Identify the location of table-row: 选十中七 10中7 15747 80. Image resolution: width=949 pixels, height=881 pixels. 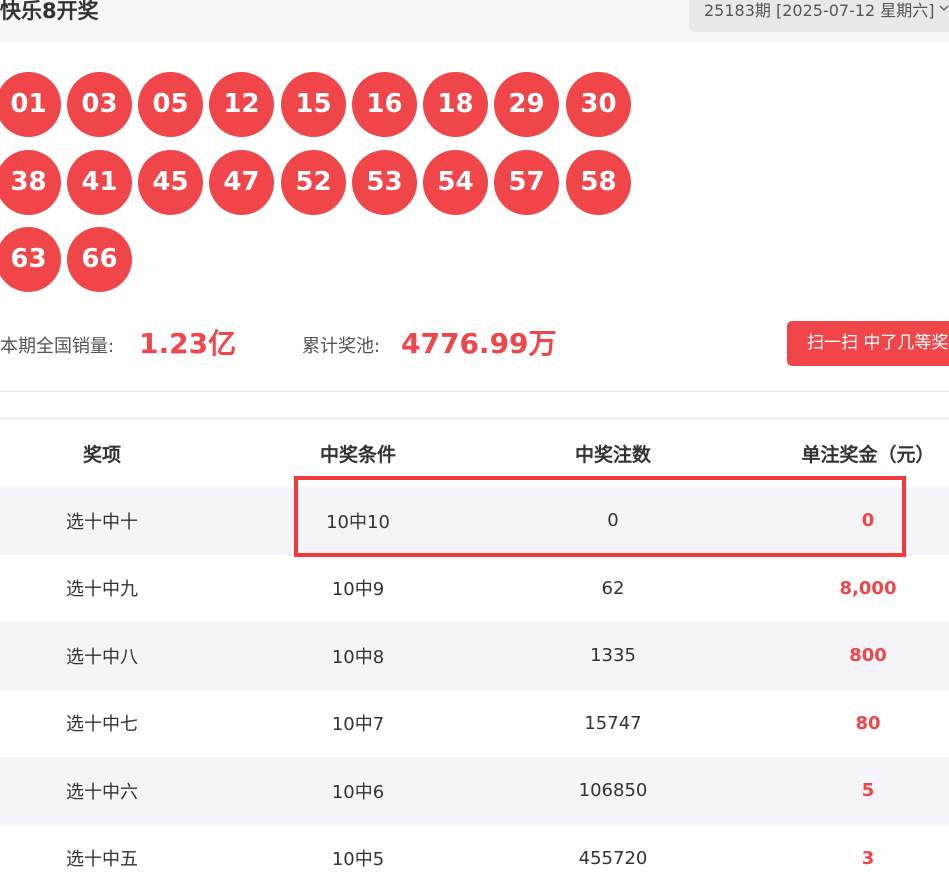
(474, 724).